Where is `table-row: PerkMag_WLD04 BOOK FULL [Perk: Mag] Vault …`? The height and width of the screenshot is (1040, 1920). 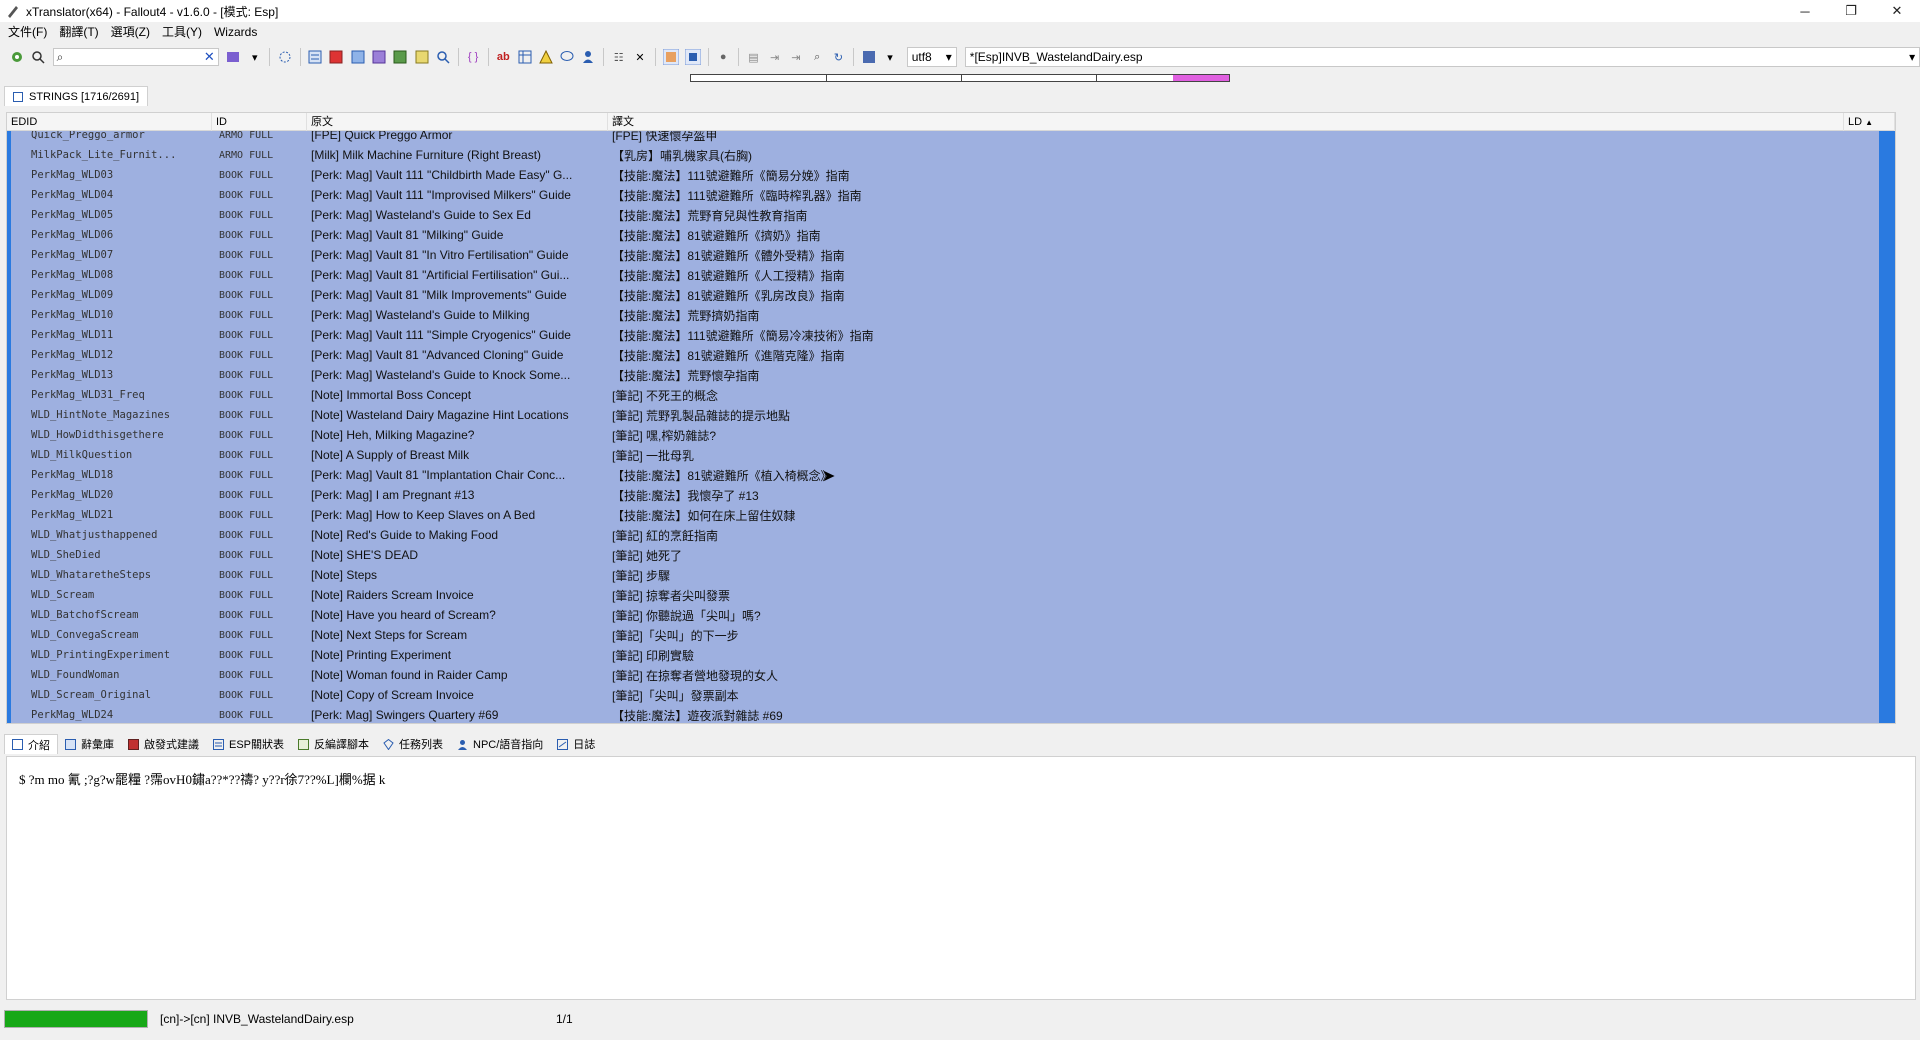
table-row: PerkMag_WLD04 BOOK FULL [Perk: Mag] Vault … is located at coordinates (951, 195).